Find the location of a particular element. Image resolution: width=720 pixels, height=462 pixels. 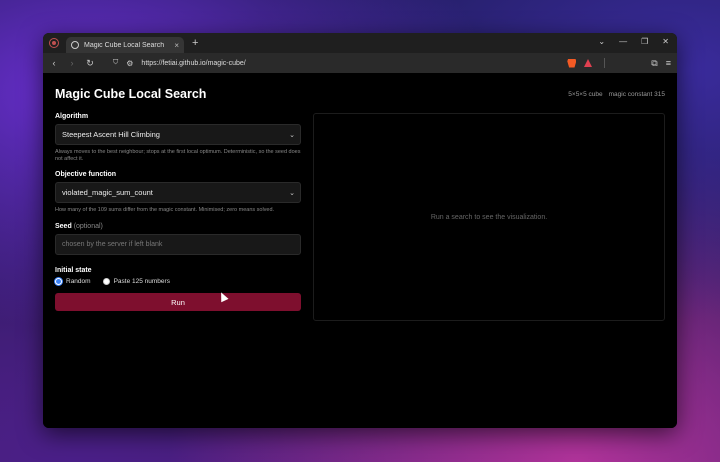

tab-bar: Magic Cube Local Search × + ⌄ — ❐ ✕ is located at coordinates (360, 43).